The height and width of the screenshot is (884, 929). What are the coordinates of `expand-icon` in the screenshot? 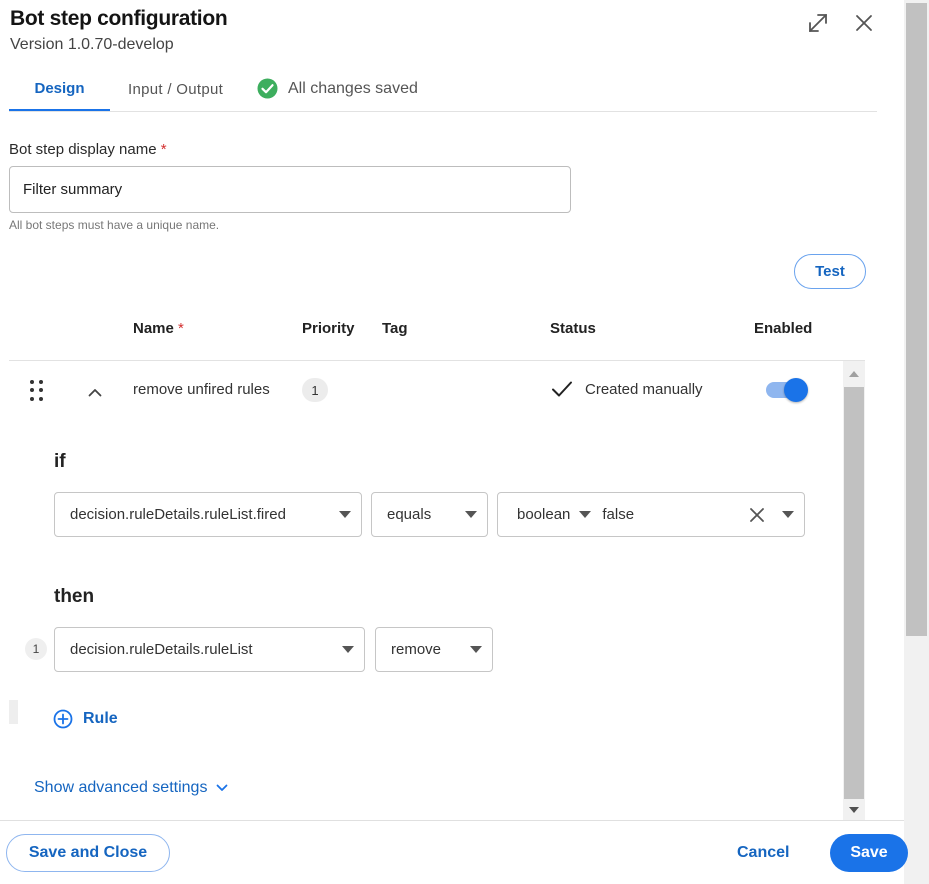 It's located at (818, 23).